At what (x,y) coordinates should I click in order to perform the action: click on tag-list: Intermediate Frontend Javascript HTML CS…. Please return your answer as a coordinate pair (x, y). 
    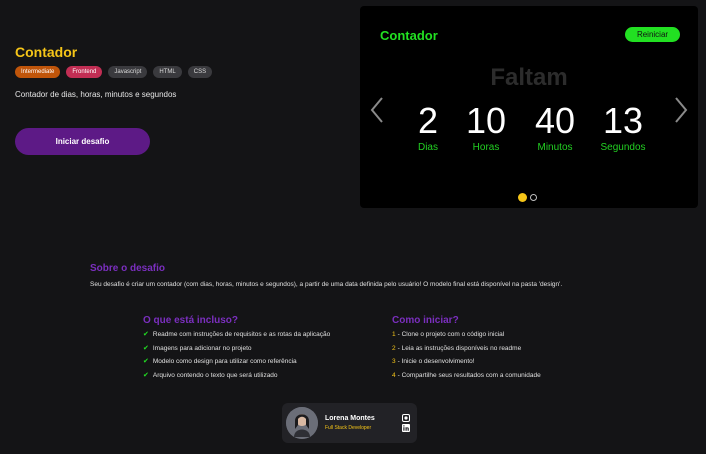
    Looking at the image, I should click on (114, 72).